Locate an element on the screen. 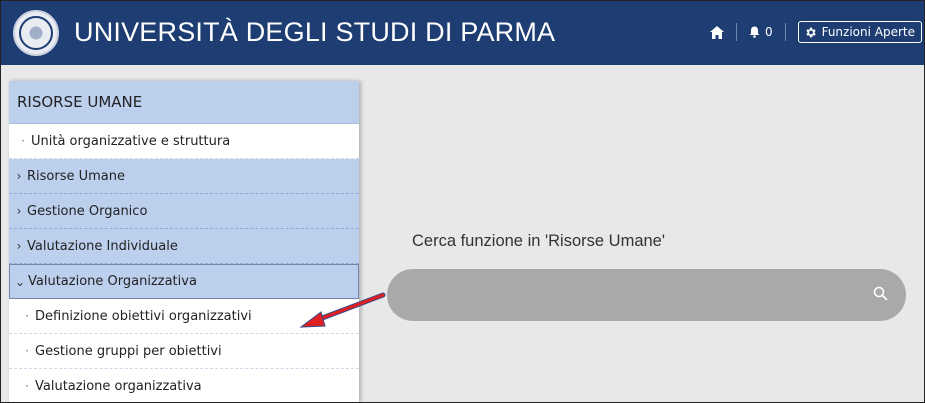 The height and width of the screenshot is (403, 925). sidebar-item-risorse-umane: › Risorse Umane is located at coordinates (184, 176).